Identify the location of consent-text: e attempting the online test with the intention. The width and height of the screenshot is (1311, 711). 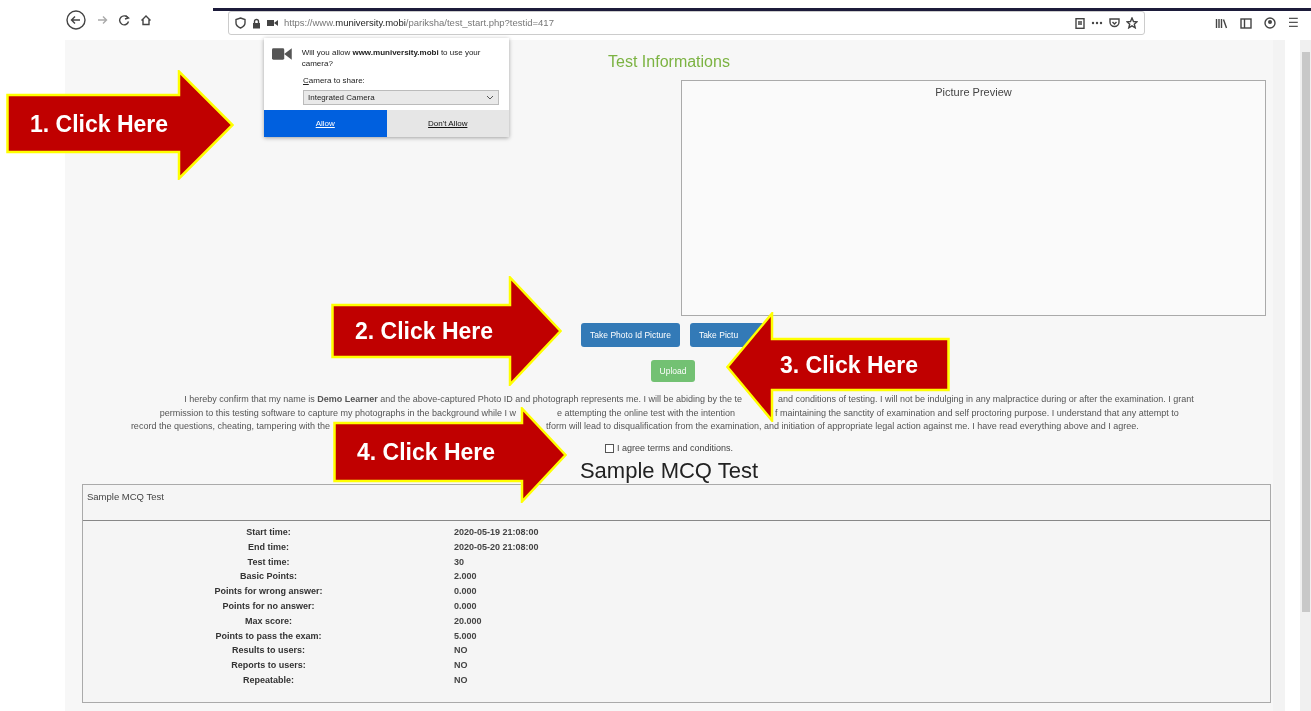
(646, 412).